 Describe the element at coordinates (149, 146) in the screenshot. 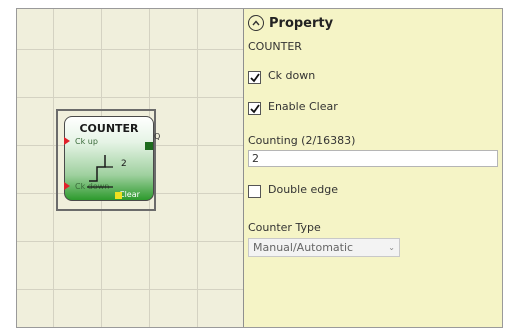

I see `output-pin-q` at that location.